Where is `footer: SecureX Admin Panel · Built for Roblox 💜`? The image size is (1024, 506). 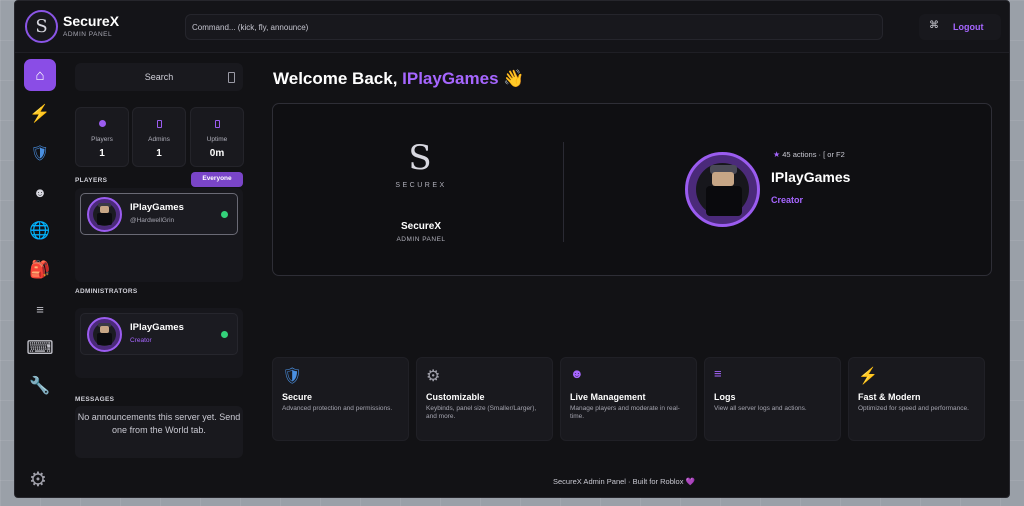 footer: SecureX Admin Panel · Built for Roblox 💜 is located at coordinates (624, 481).